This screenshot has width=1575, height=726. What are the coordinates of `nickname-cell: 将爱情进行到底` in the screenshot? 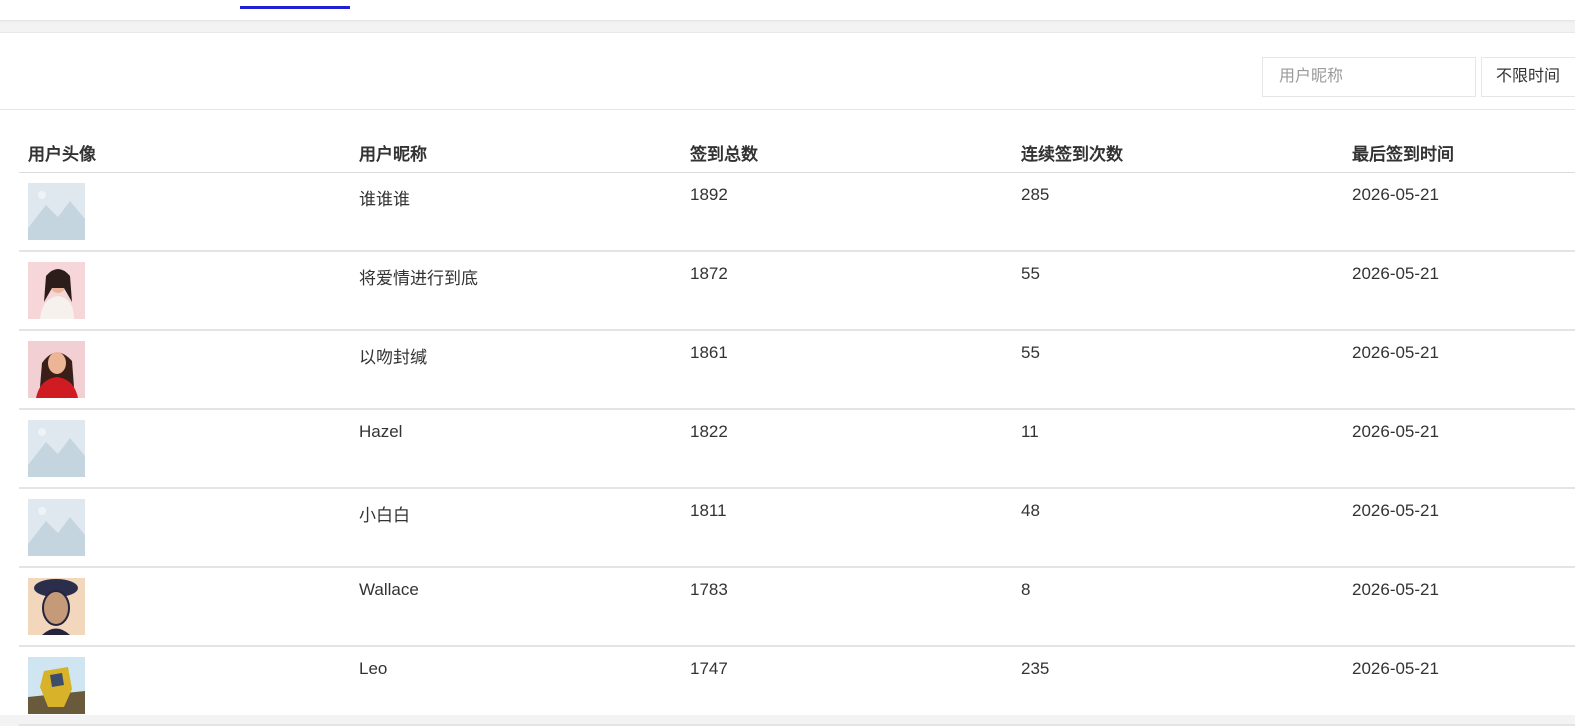 It's located at (418, 278).